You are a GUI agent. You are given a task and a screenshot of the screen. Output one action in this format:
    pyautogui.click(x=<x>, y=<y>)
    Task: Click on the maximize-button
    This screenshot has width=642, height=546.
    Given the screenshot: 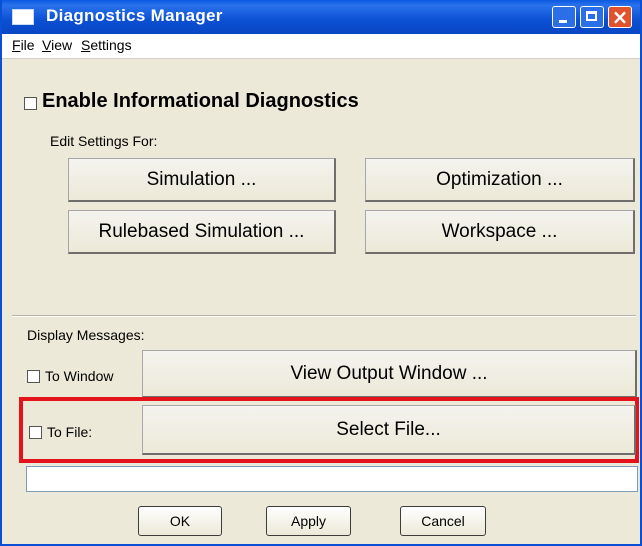 What is the action you would take?
    pyautogui.click(x=592, y=17)
    